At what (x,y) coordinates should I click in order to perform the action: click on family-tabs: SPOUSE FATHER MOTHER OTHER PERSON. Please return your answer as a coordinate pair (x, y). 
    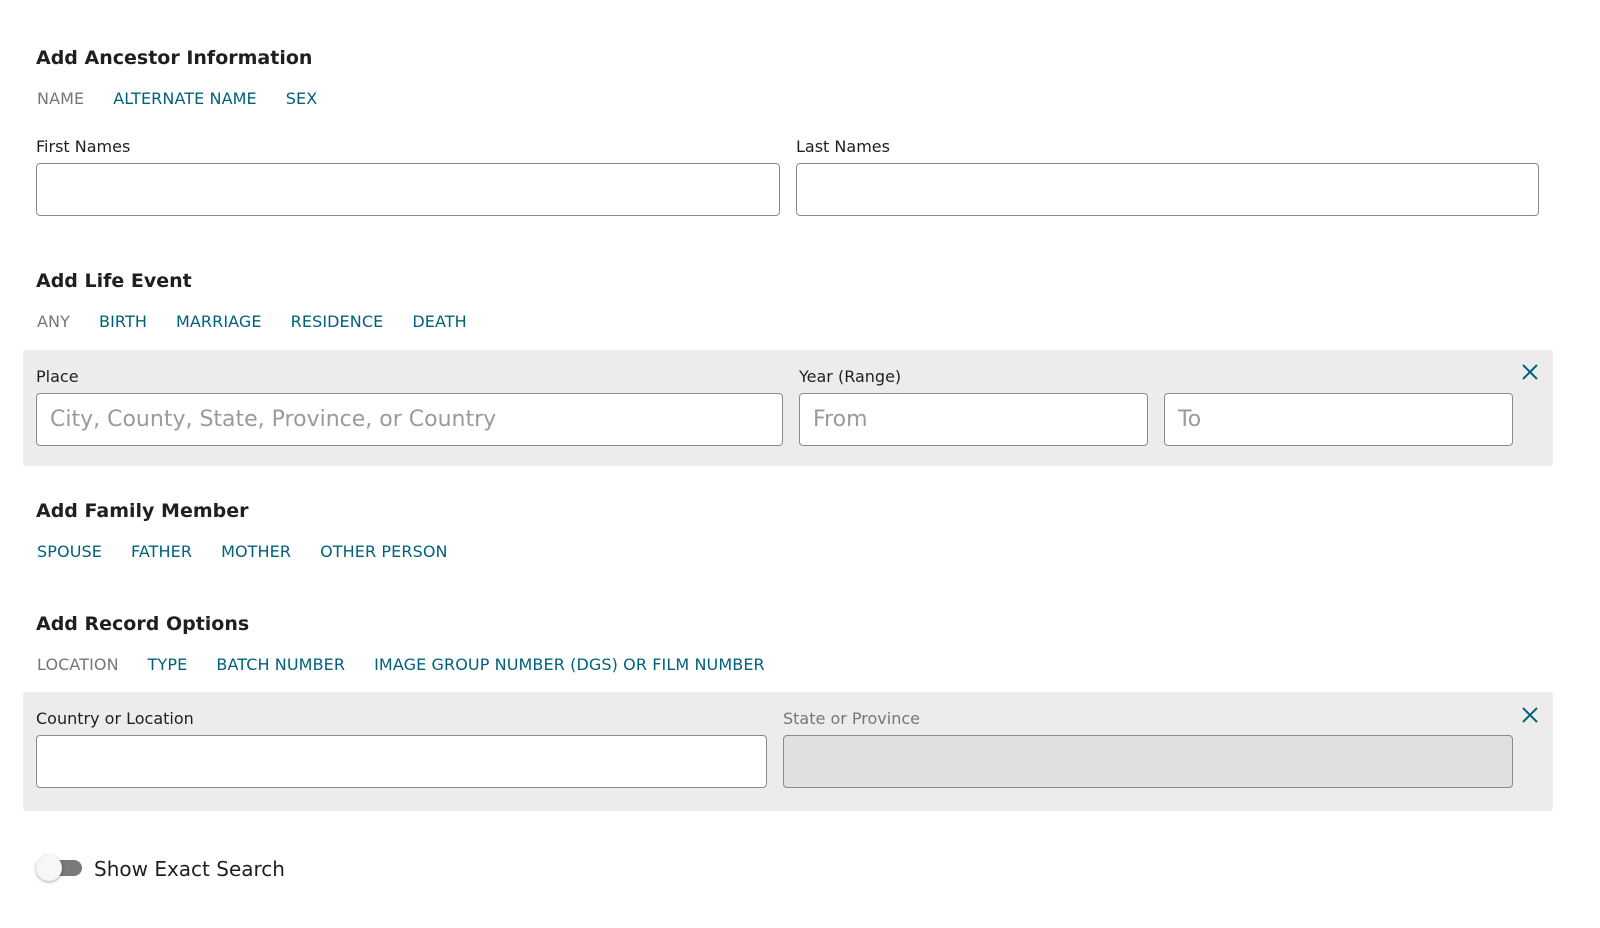
    Looking at the image, I should click on (257, 551).